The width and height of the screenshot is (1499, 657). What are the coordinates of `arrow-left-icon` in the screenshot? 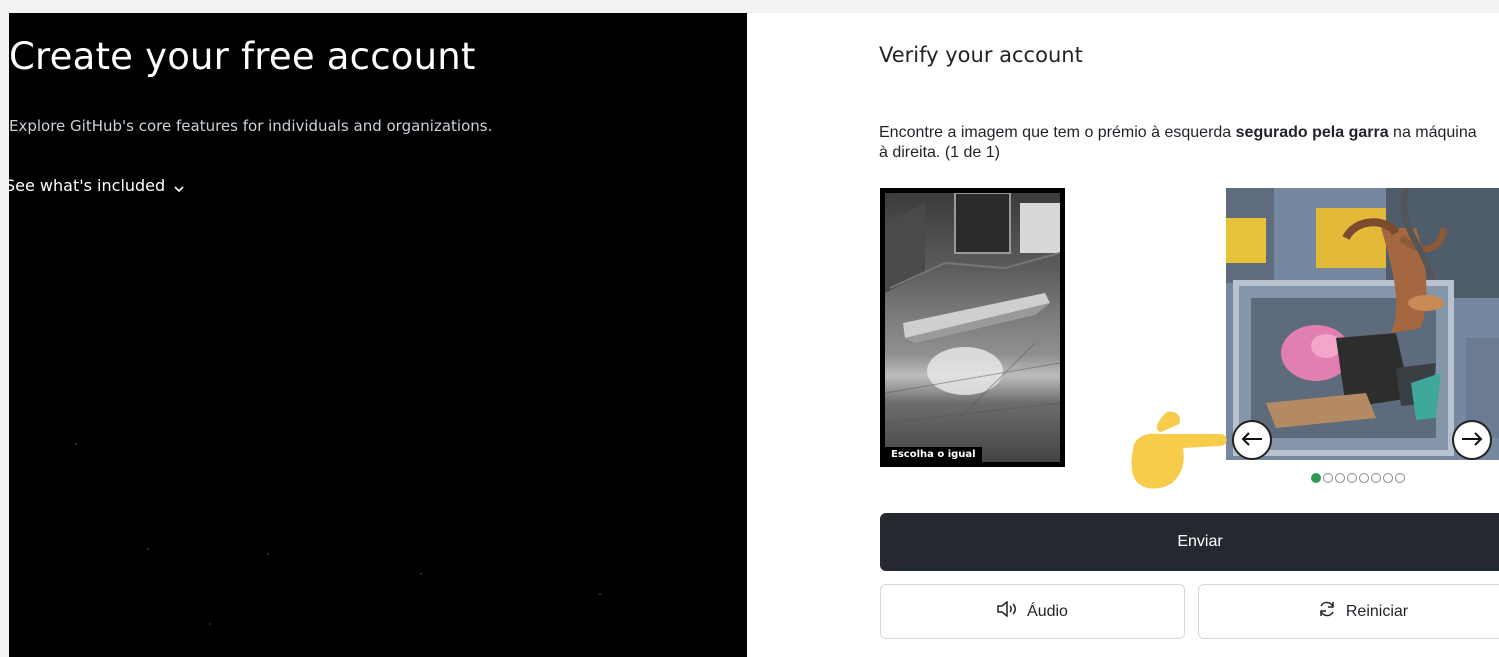 It's located at (1252, 440).